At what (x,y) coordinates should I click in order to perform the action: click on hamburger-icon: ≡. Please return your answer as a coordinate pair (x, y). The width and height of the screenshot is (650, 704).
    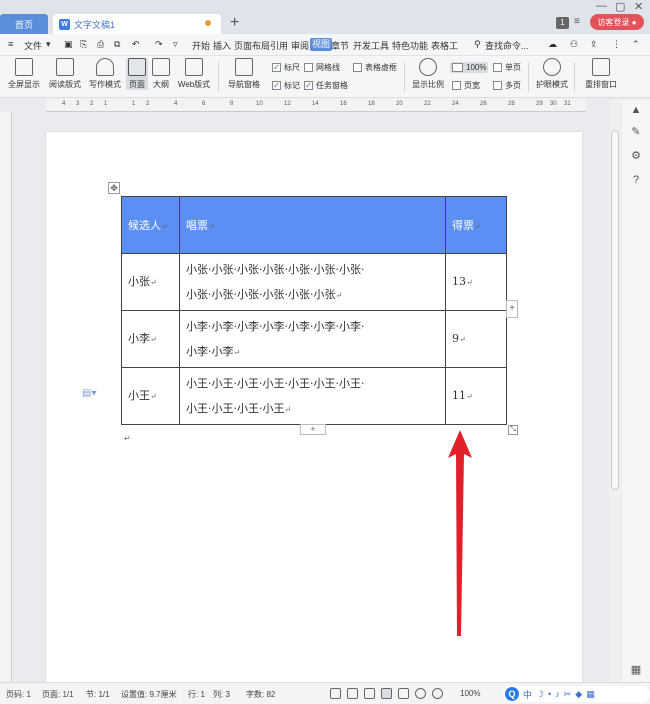
    Looking at the image, I should click on (10, 44).